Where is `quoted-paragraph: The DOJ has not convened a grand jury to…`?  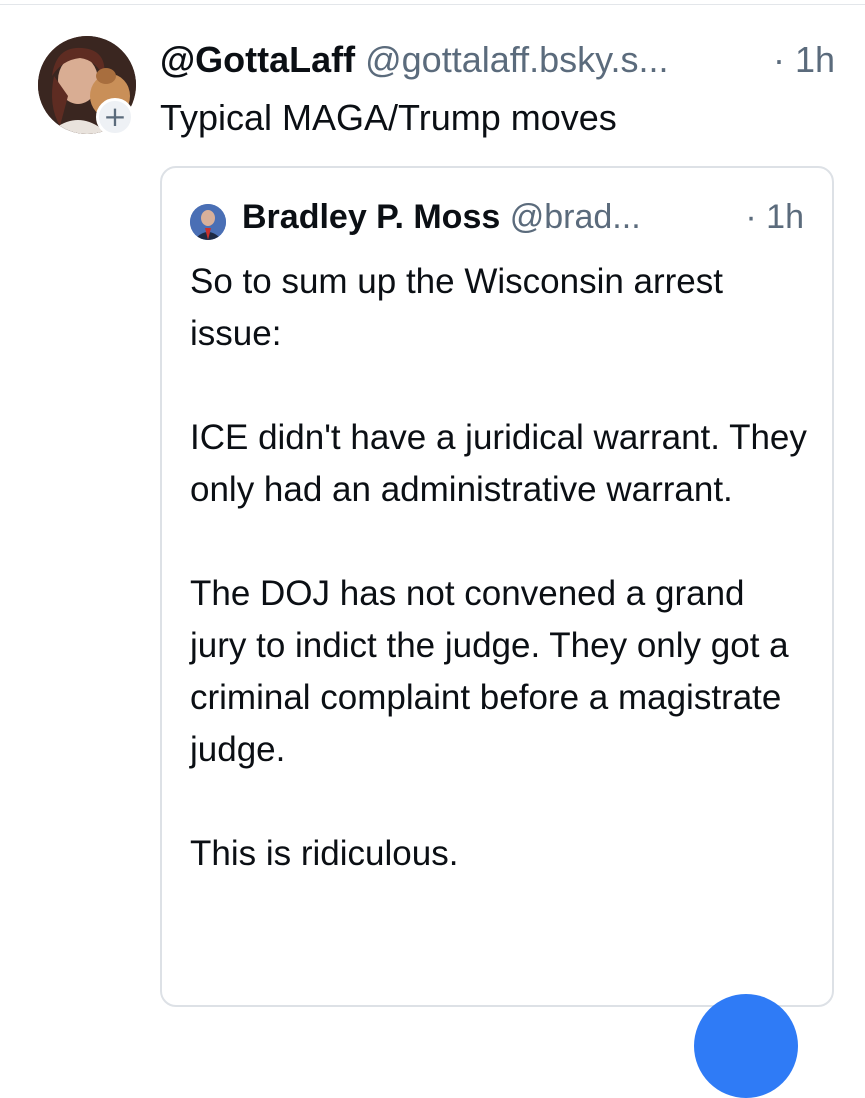
quoted-paragraph: The DOJ has not convened a grand jury to… is located at coordinates (489, 671).